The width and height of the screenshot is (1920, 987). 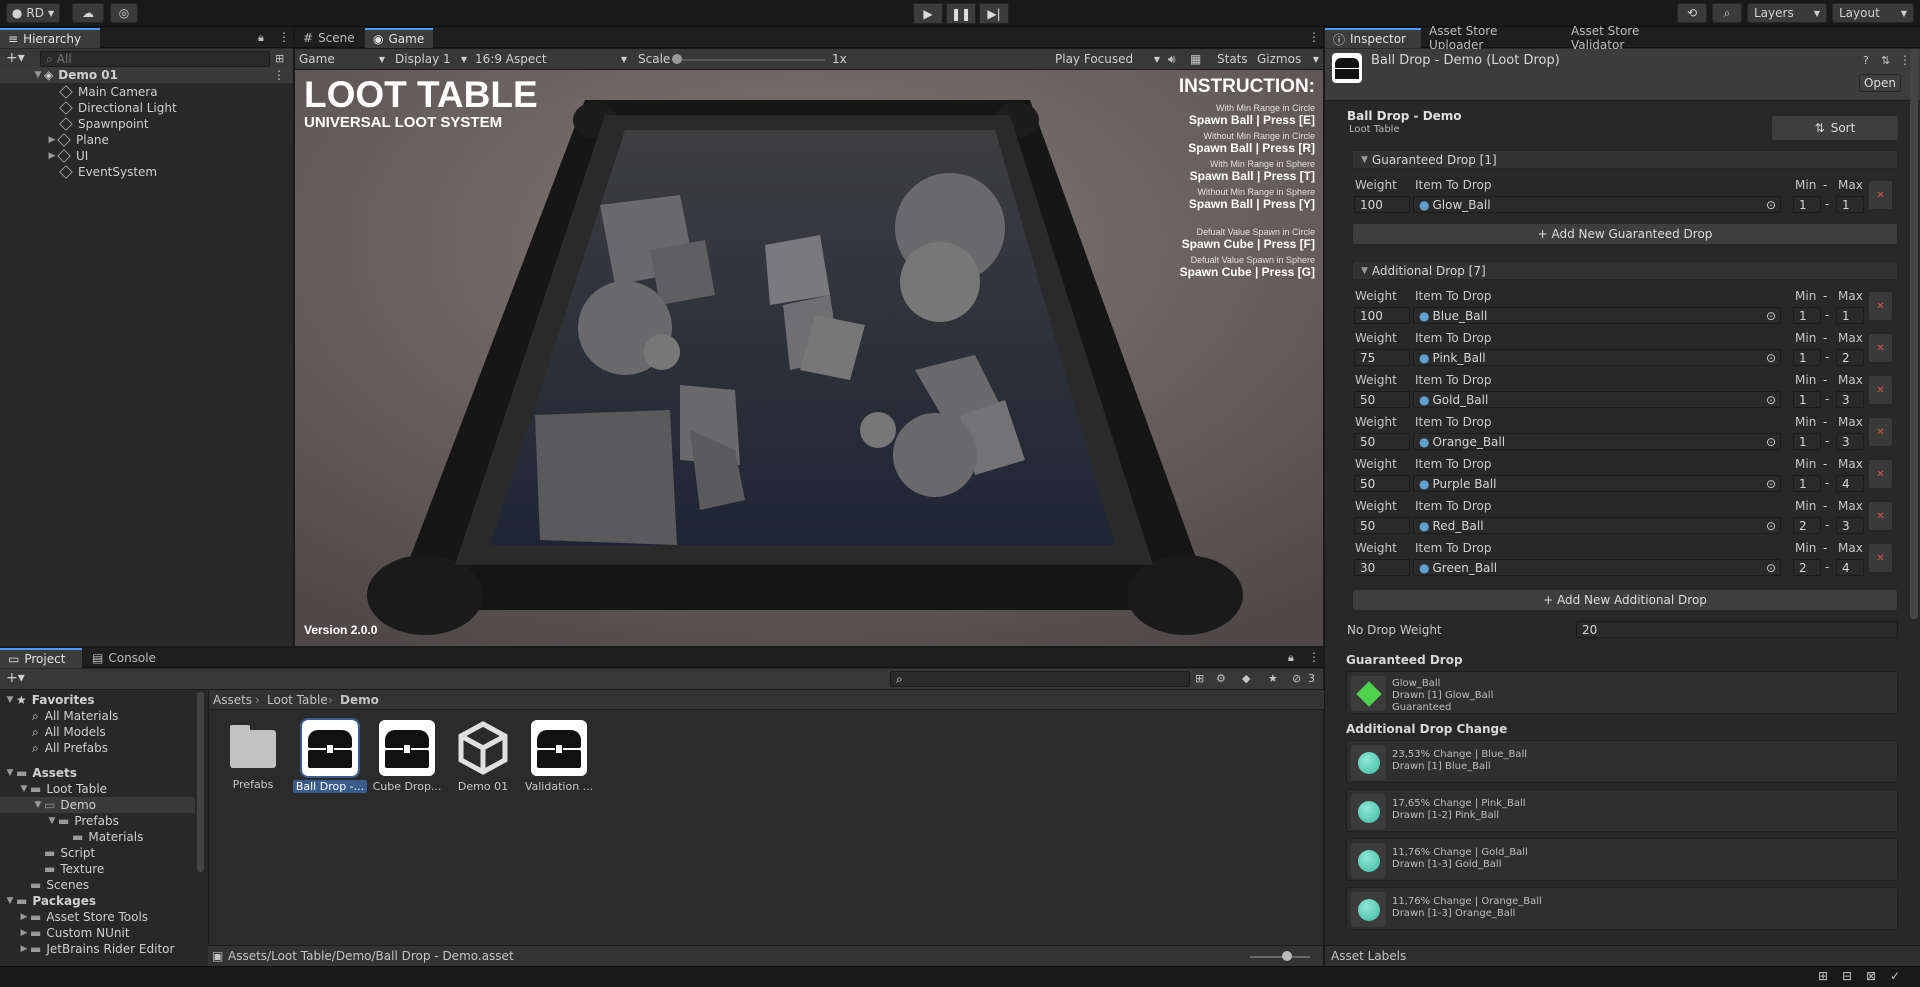 I want to click on tree-item-ui: ▶ UI, so click(x=67, y=156).